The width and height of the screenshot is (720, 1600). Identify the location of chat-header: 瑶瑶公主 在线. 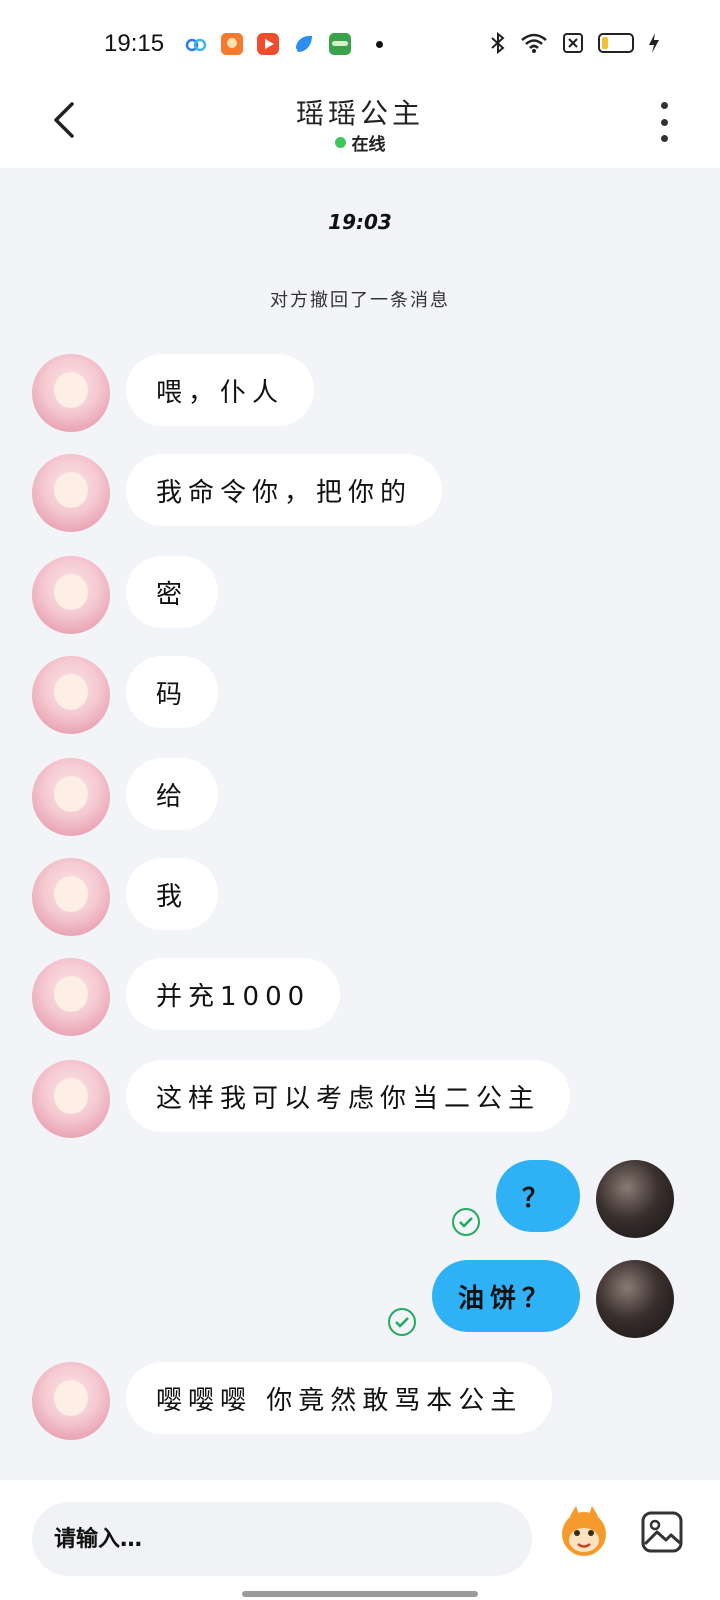
(360, 126).